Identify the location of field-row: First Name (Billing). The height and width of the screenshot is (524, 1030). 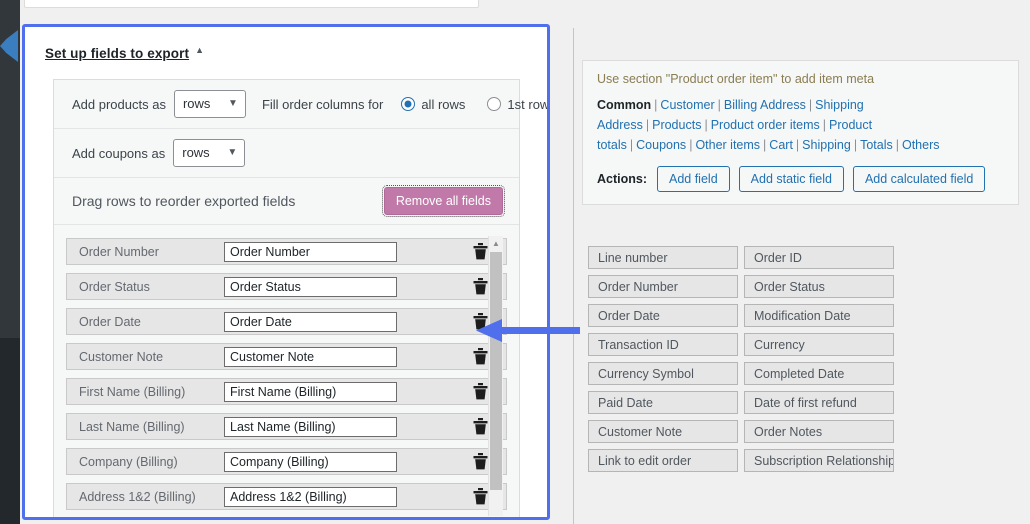
(286, 391).